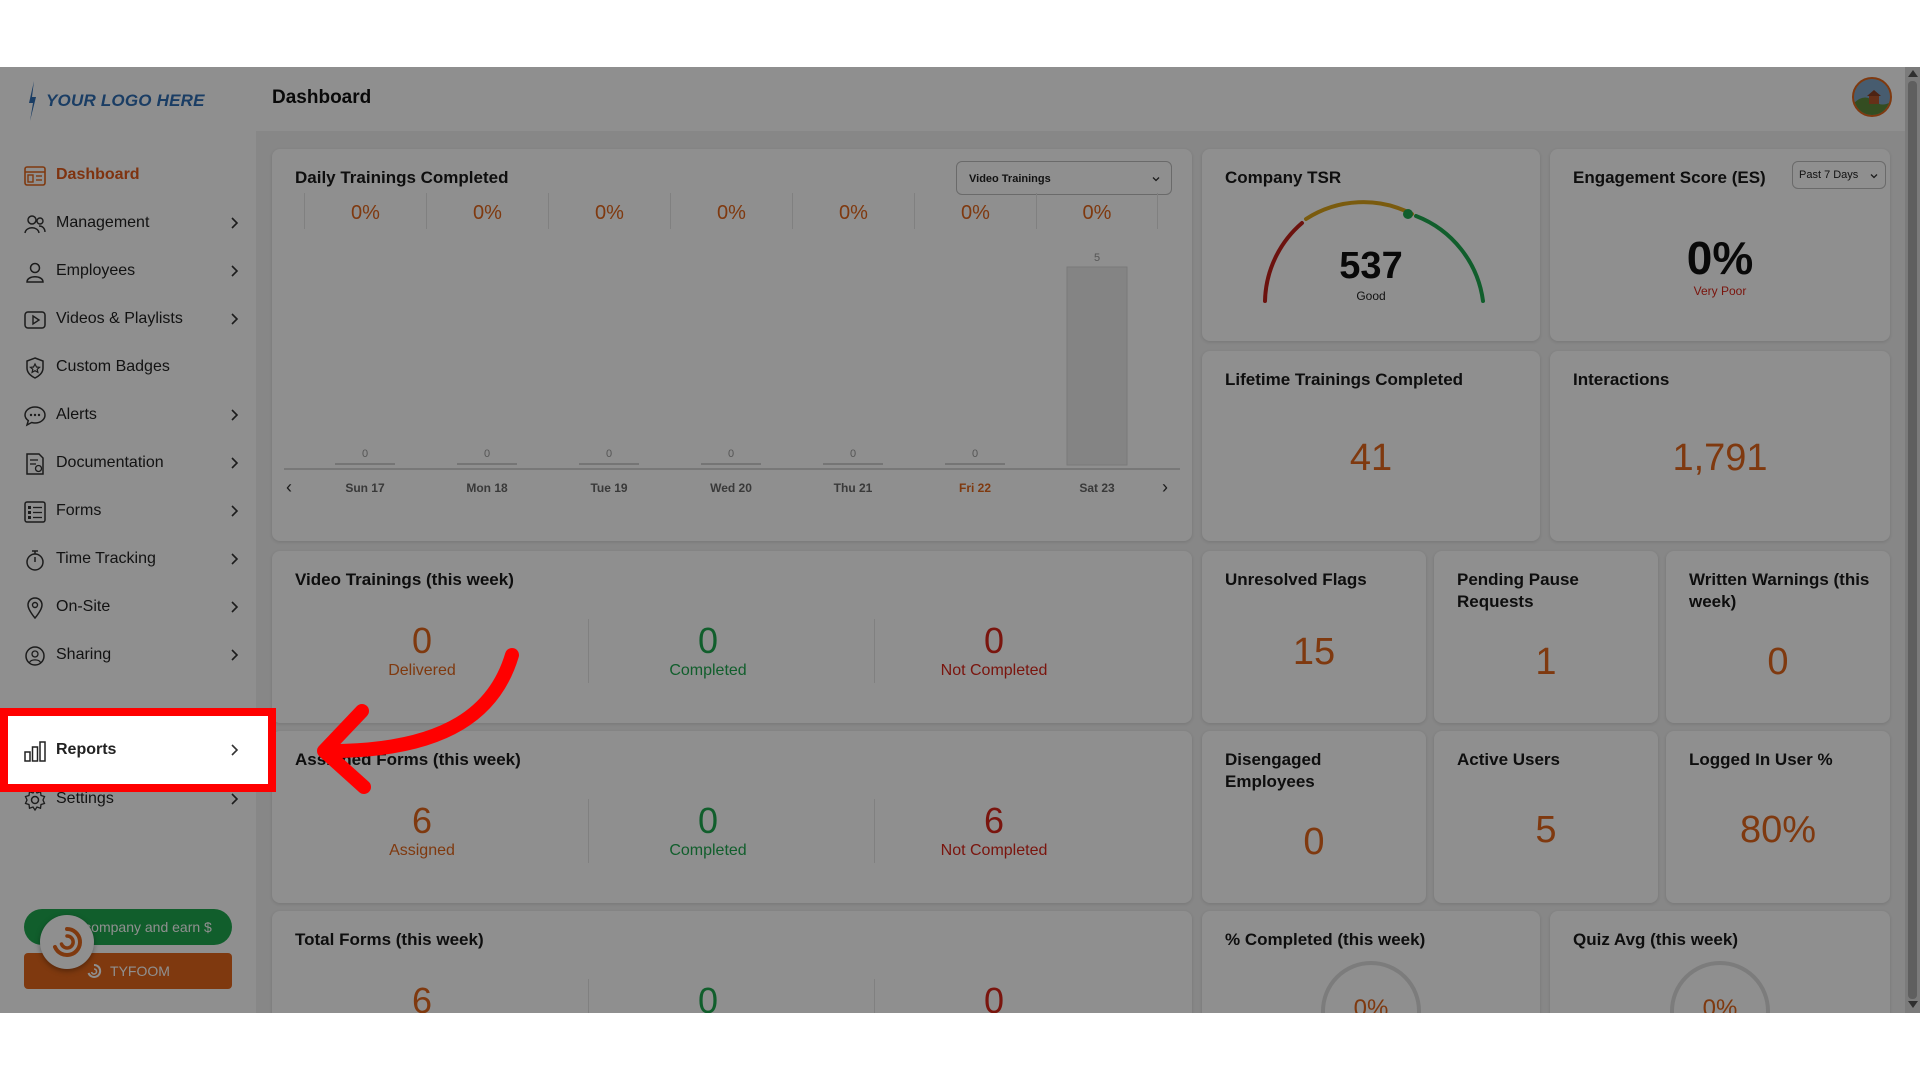 This screenshot has height=1080, width=1920. What do you see at coordinates (1761, 759) in the screenshot?
I see `card-title: Logged In User %` at bounding box center [1761, 759].